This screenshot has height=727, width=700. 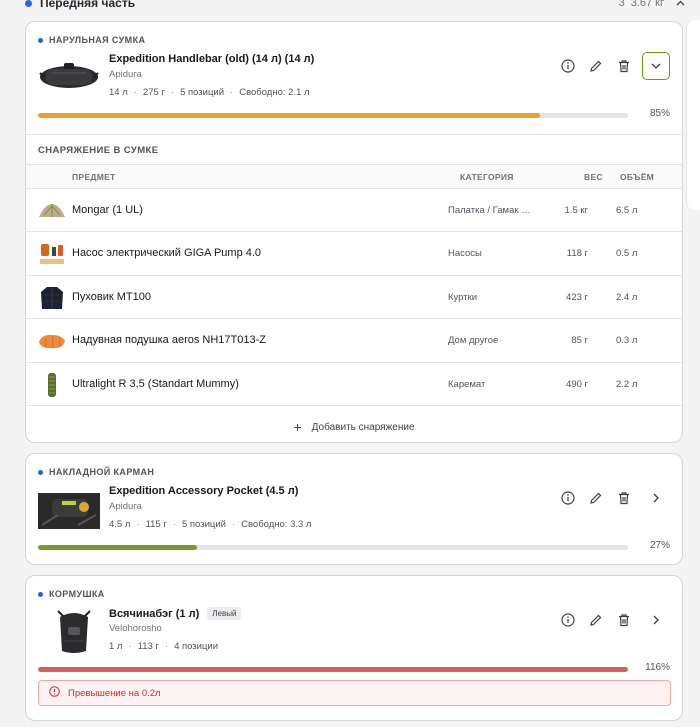 What do you see at coordinates (473, 341) in the screenshot?
I see `gear-category: Дом другое` at bounding box center [473, 341].